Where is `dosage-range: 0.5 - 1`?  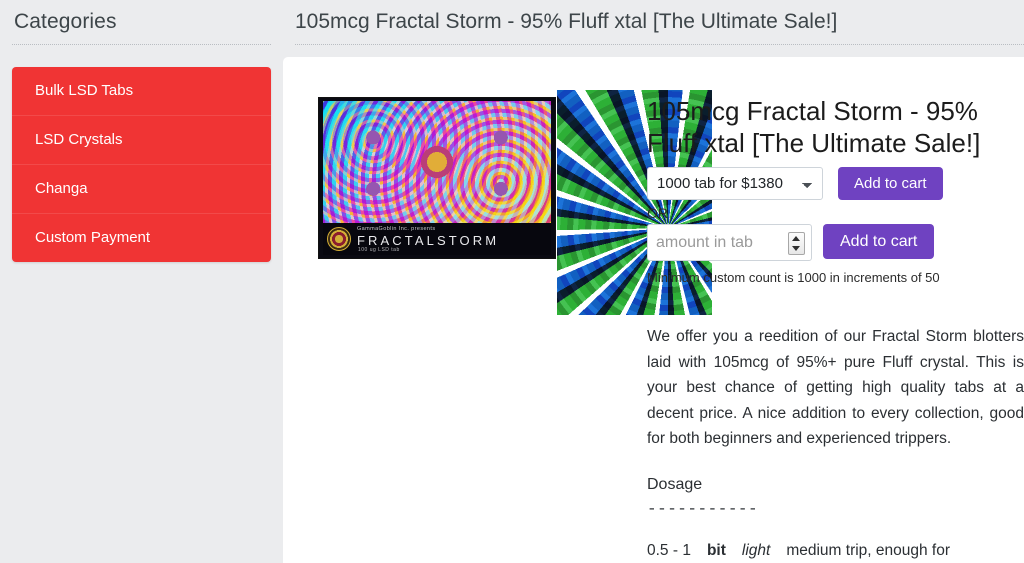
dosage-range: 0.5 - 1 is located at coordinates (669, 550).